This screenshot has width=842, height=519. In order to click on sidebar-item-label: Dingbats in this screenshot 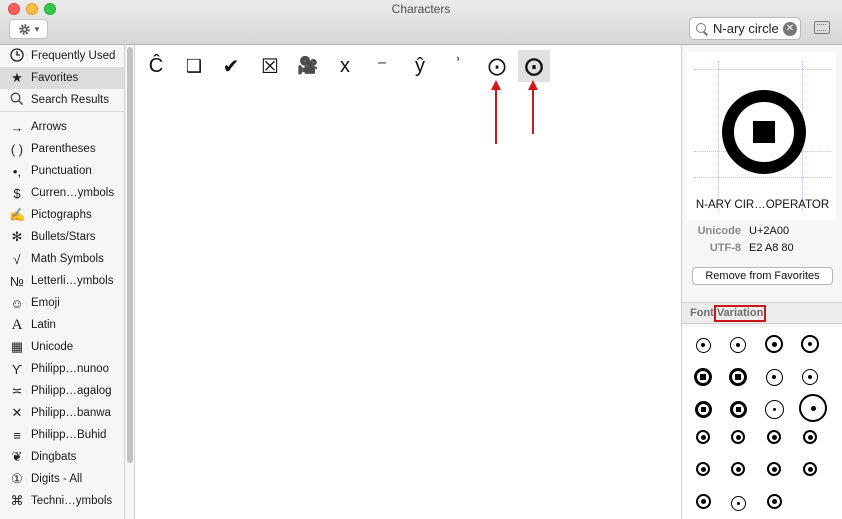, I will do `click(54, 457)`.